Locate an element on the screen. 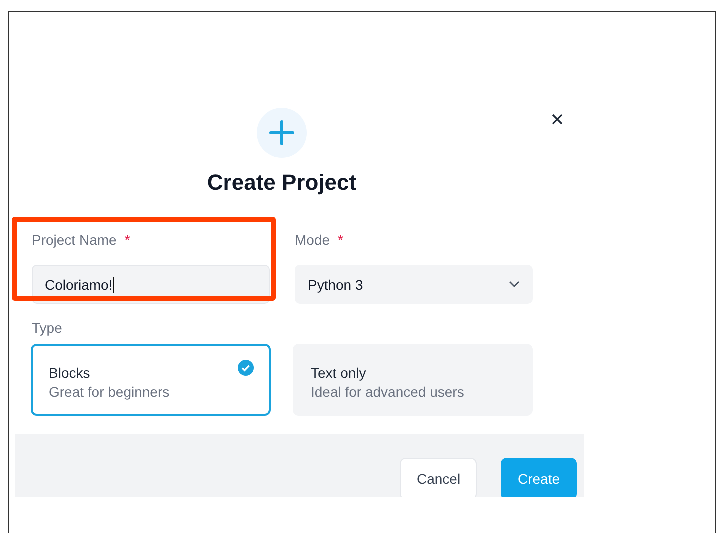 Image resolution: width=722 pixels, height=533 pixels. type-option: Text only Ideal for advanced users is located at coordinates (413, 380).